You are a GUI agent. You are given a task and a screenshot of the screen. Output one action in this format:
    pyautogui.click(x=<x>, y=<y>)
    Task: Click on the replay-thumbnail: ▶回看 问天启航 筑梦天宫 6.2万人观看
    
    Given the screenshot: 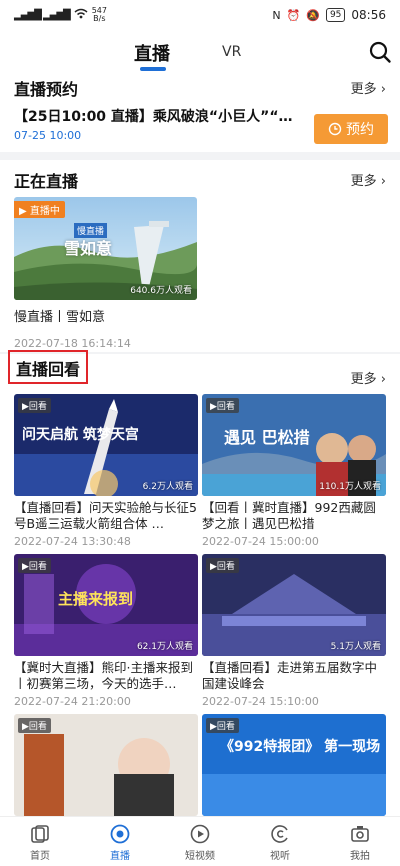 What is the action you would take?
    pyautogui.click(x=106, y=445)
    